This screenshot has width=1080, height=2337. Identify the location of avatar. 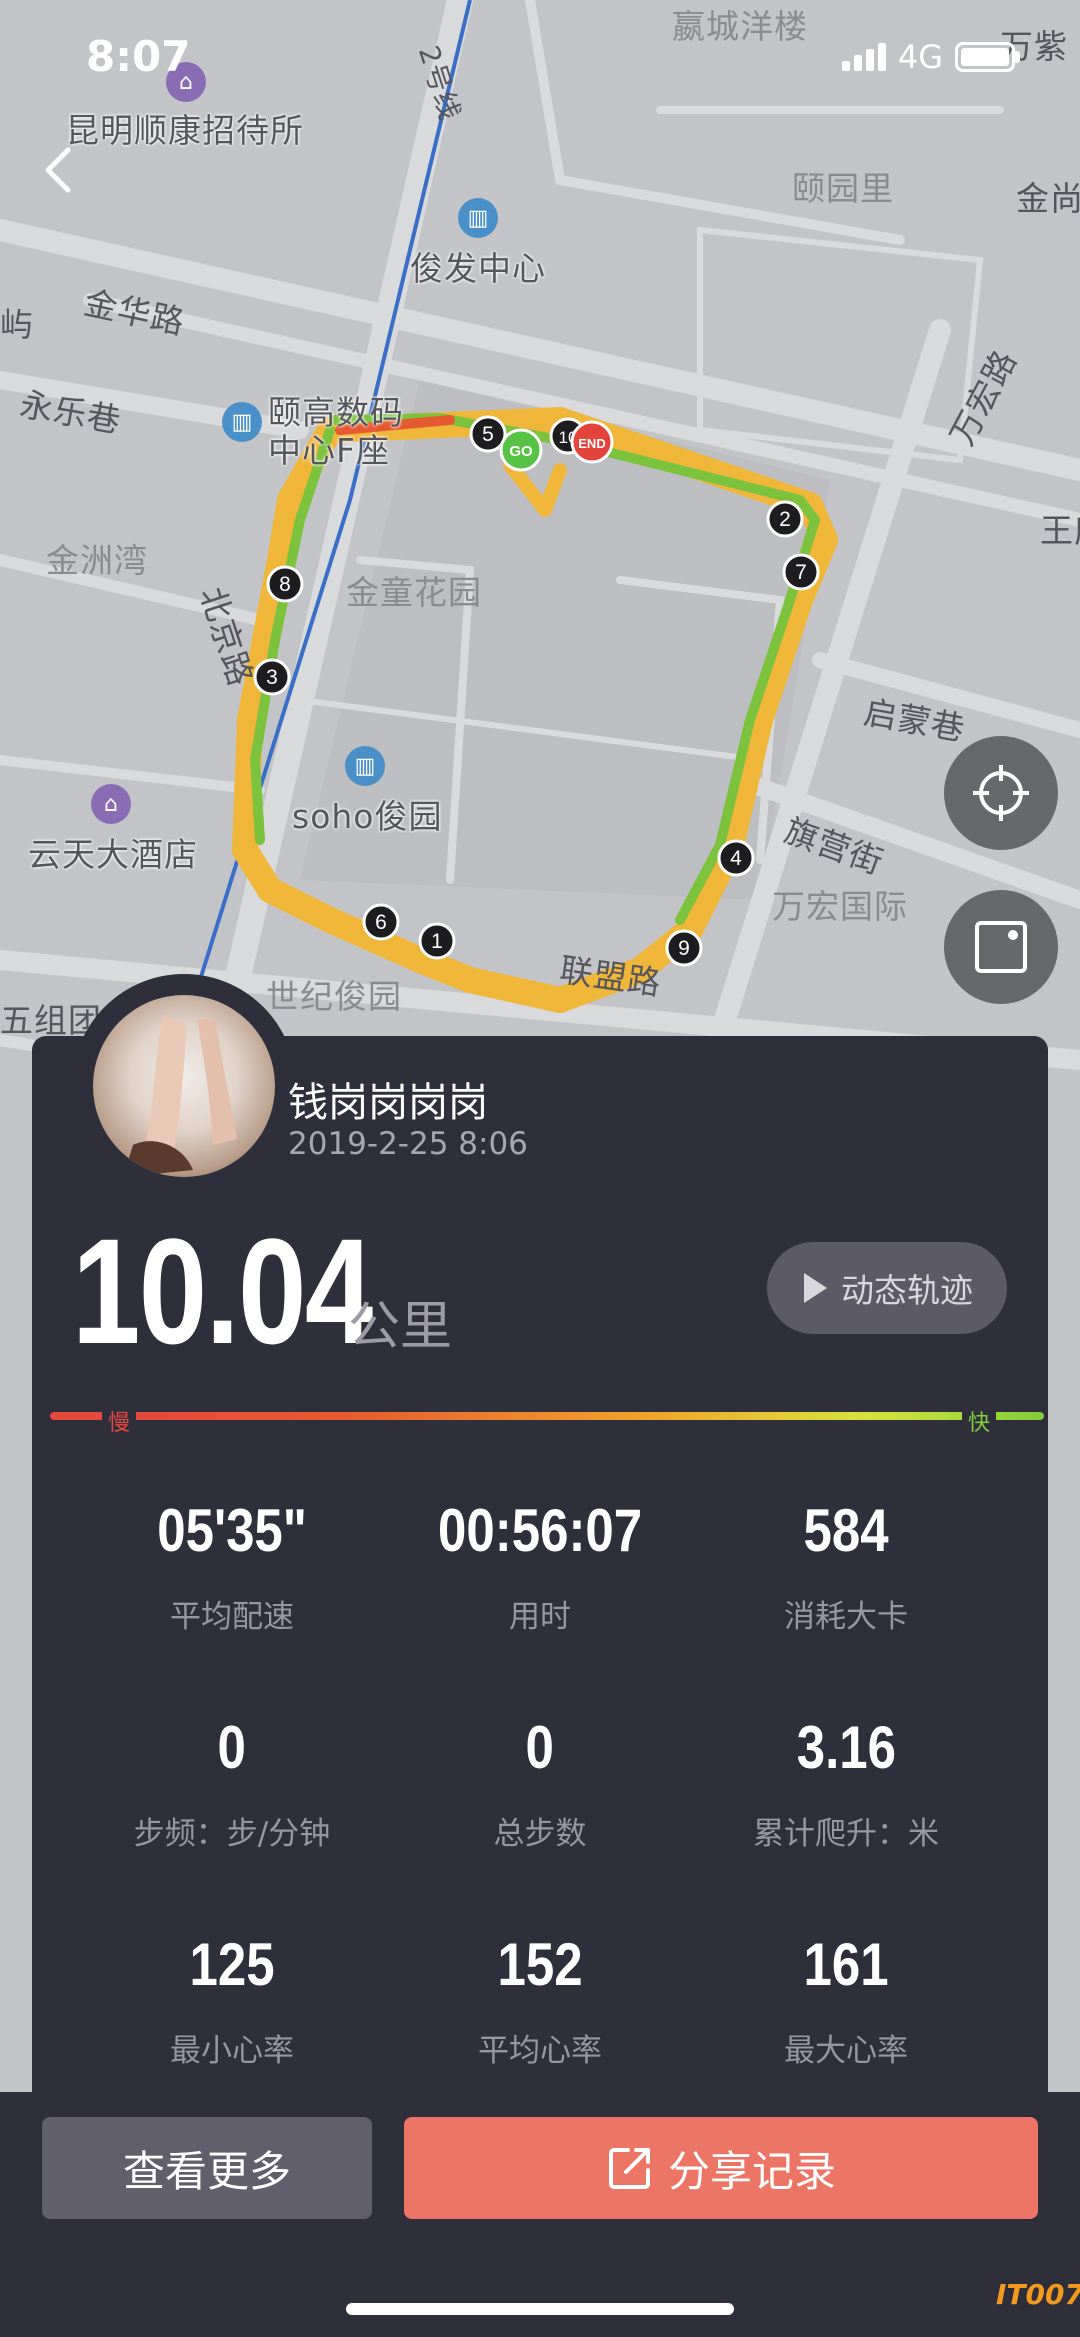
(184, 1086).